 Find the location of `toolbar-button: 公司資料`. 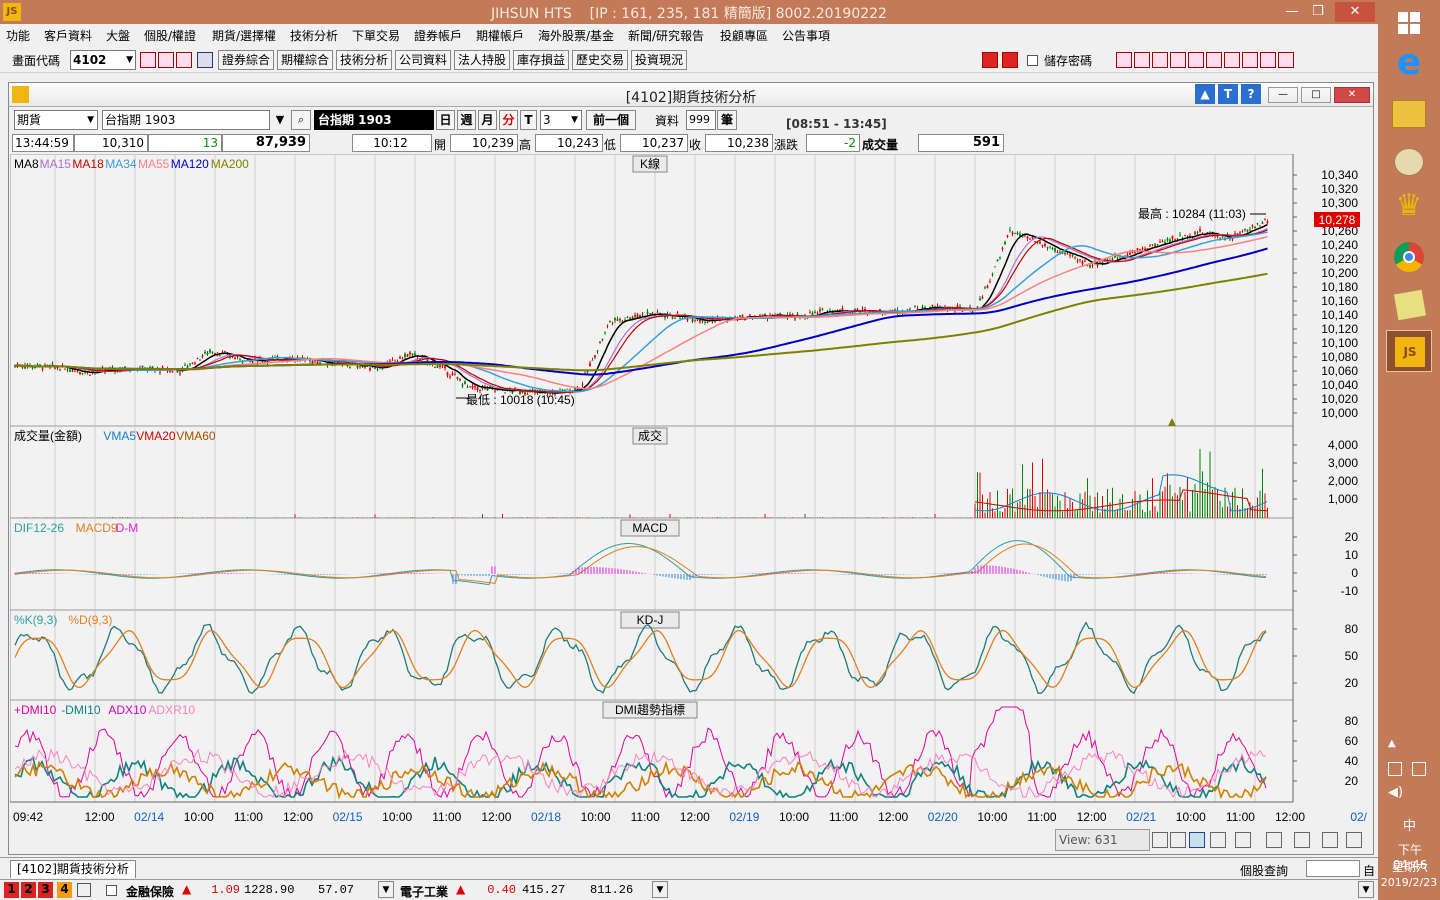

toolbar-button: 公司資料 is located at coordinates (423, 60).